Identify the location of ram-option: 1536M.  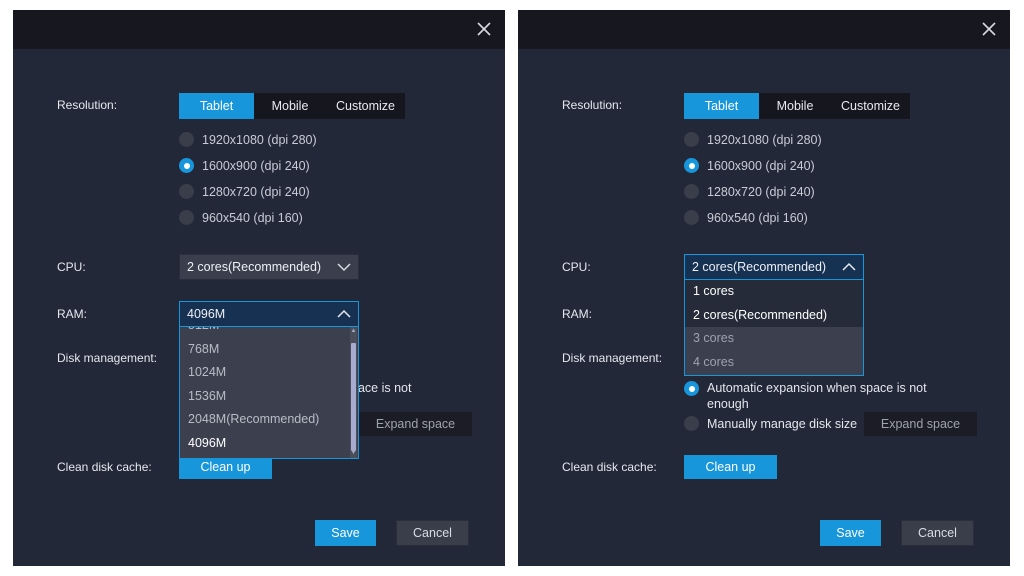
(269, 397).